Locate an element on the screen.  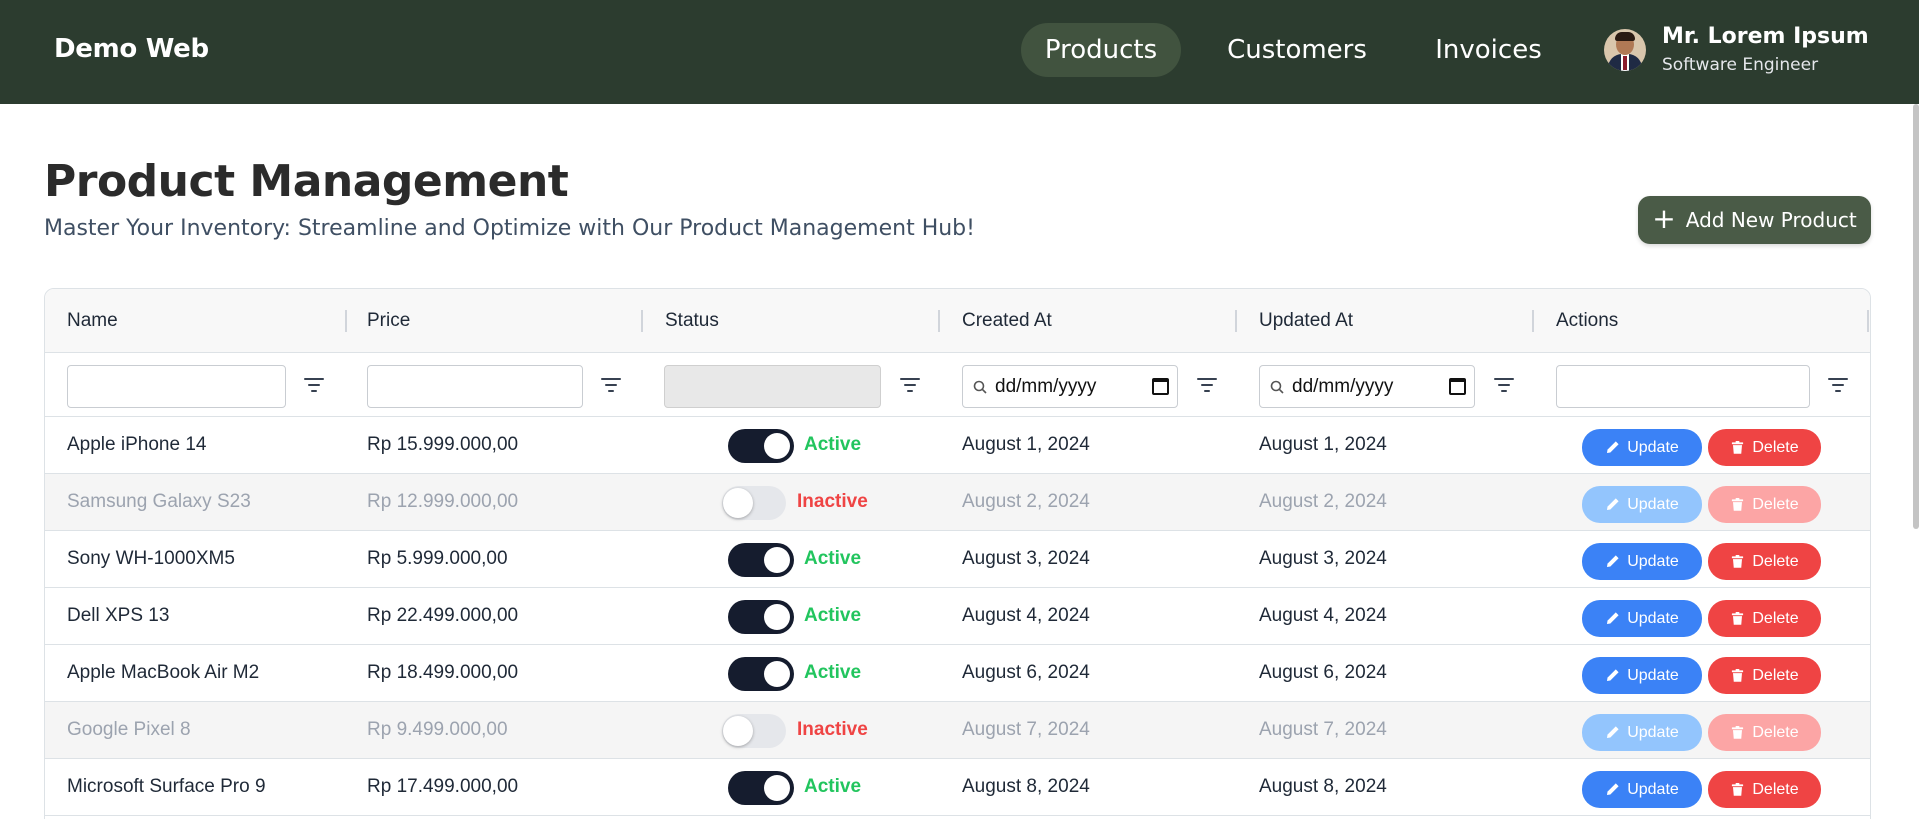
plus-icon: + is located at coordinates (1664, 218).